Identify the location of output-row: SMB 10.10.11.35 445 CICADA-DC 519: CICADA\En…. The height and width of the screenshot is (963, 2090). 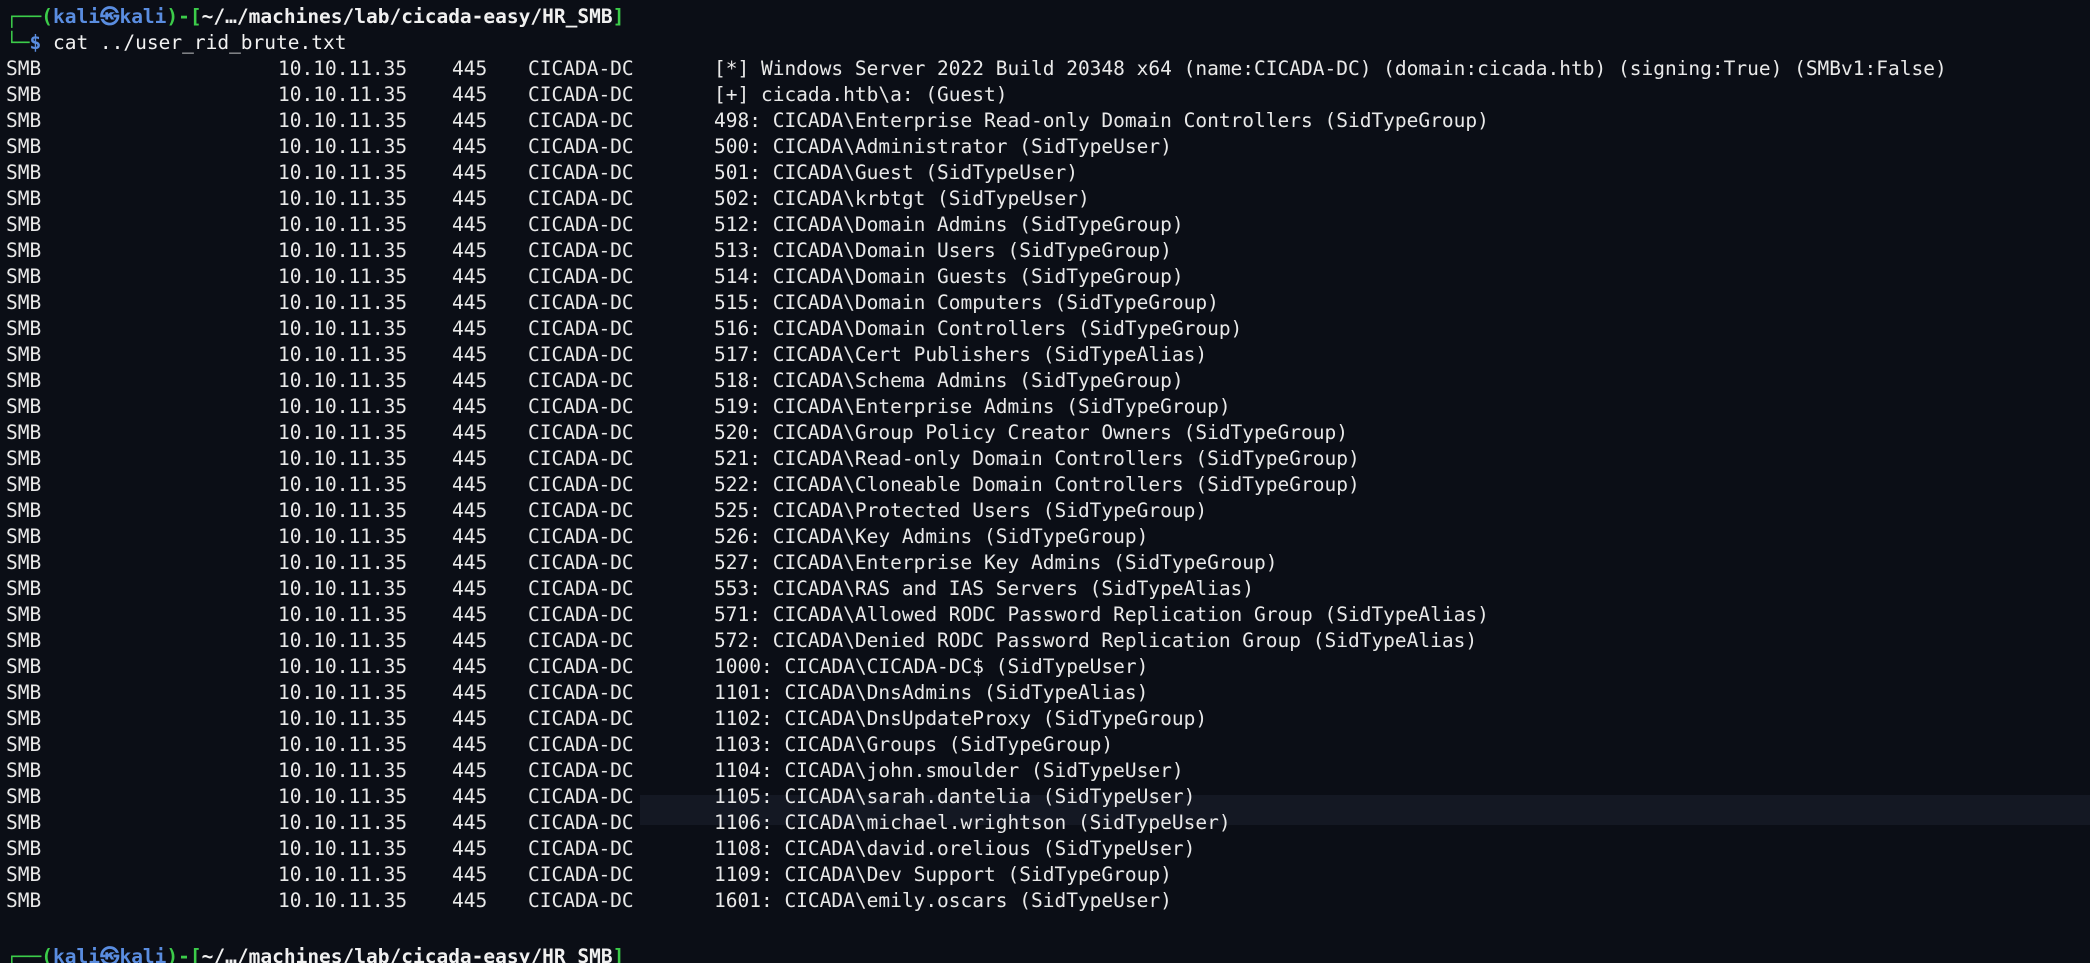
(1046, 407).